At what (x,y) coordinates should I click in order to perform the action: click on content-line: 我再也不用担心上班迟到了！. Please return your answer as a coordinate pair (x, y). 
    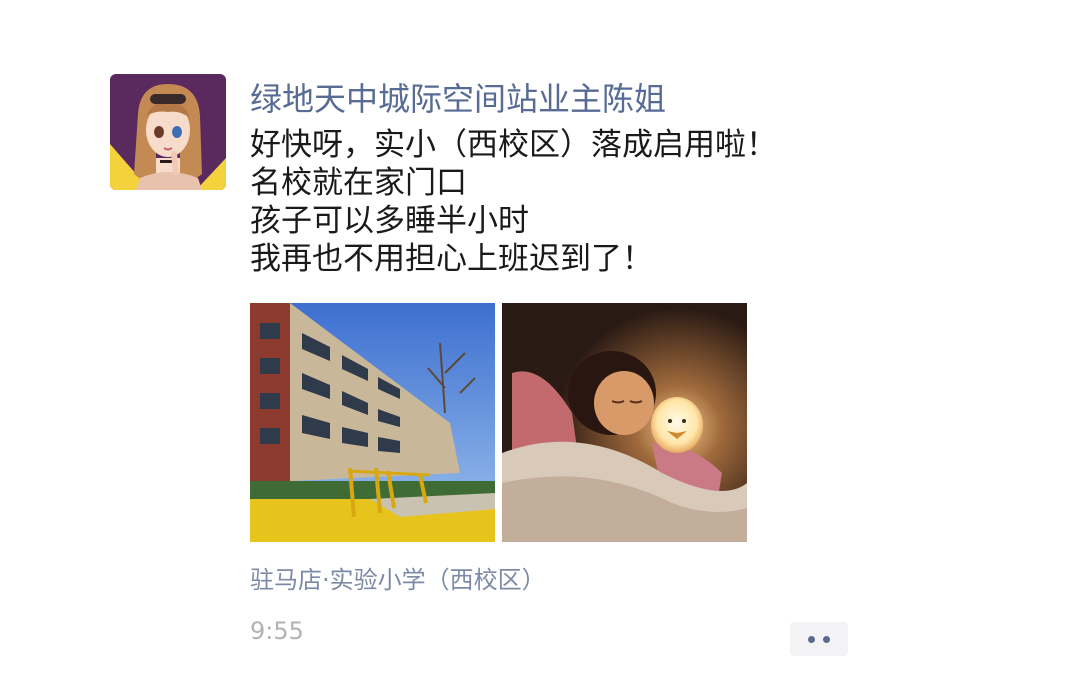
    Looking at the image, I should click on (451, 259).